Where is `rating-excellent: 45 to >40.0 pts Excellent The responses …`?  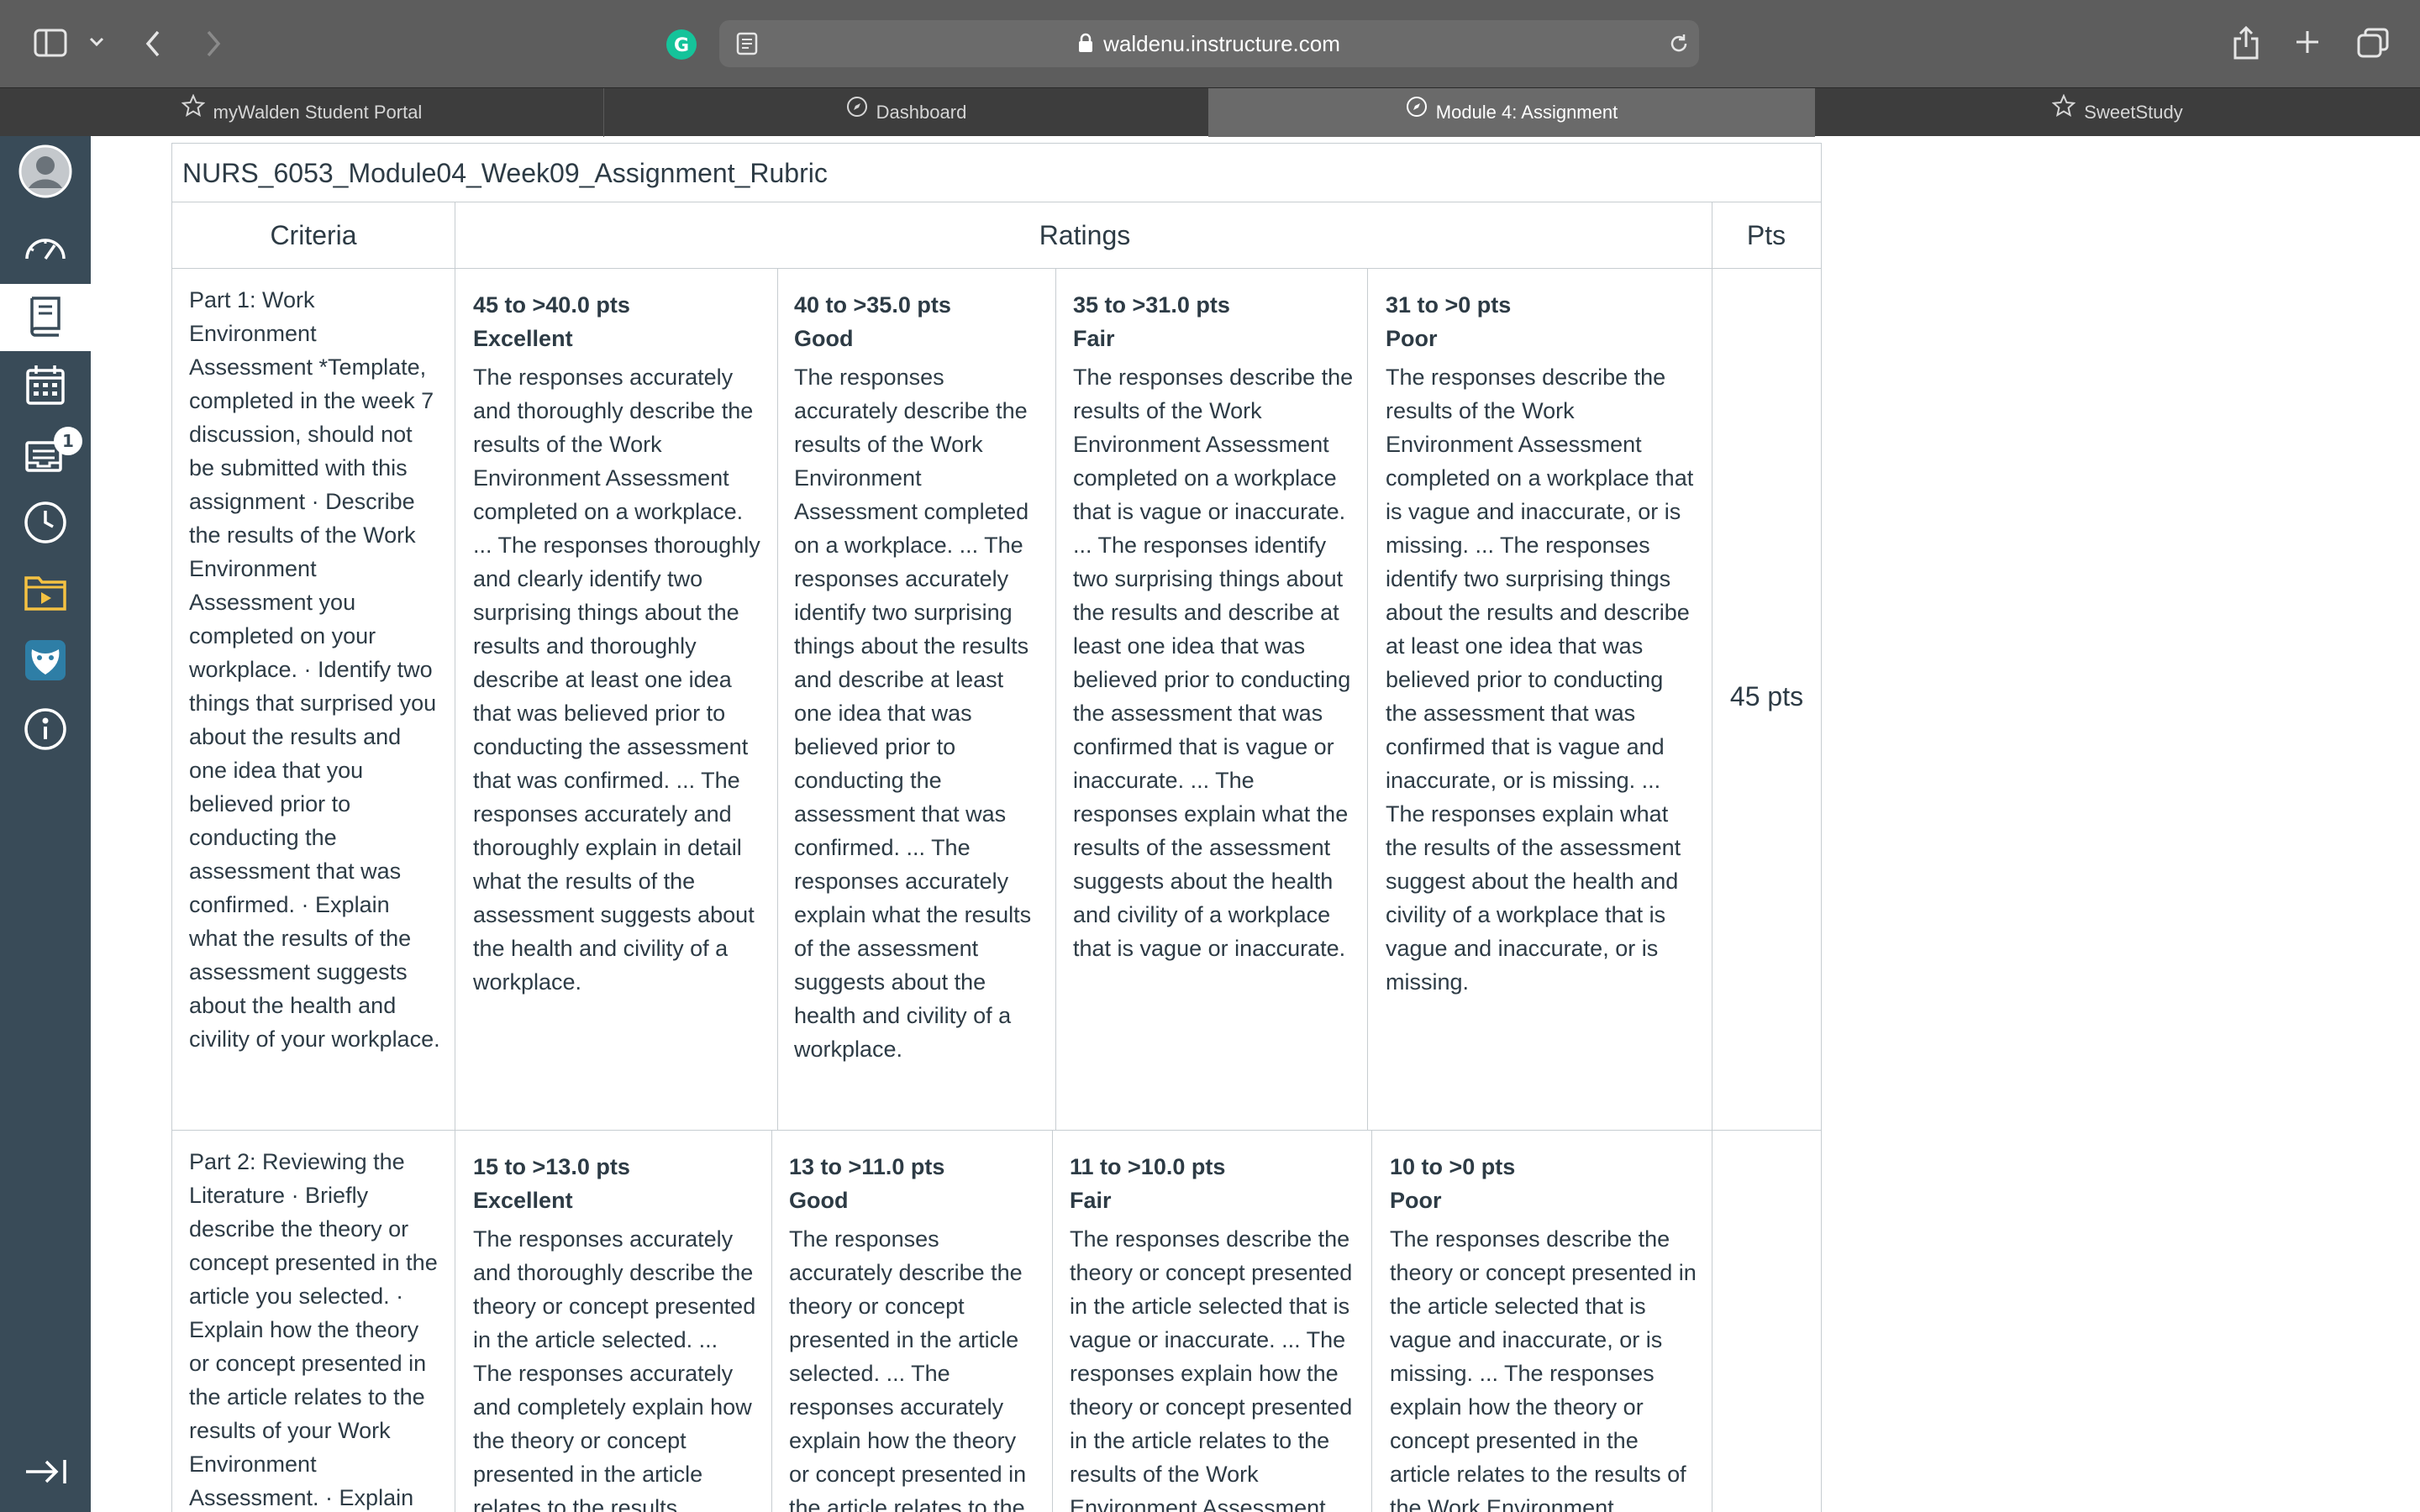 rating-excellent: 45 to >40.0 pts Excellent The responses … is located at coordinates (619, 643).